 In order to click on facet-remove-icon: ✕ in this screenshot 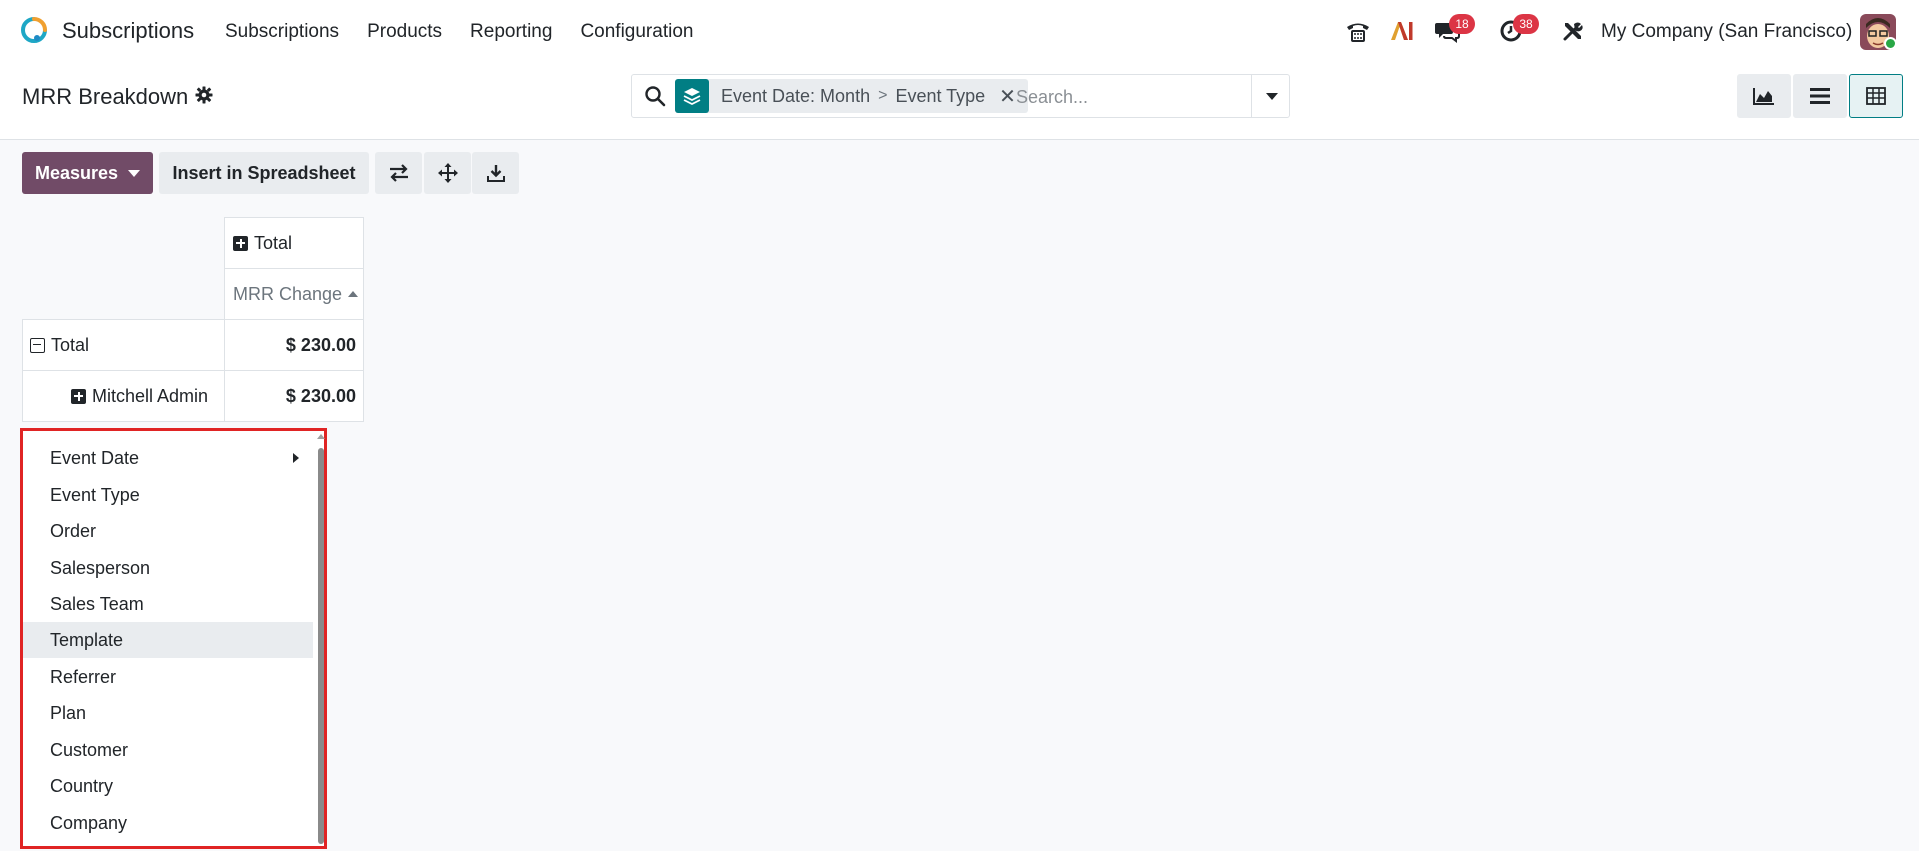, I will do `click(1007, 96)`.